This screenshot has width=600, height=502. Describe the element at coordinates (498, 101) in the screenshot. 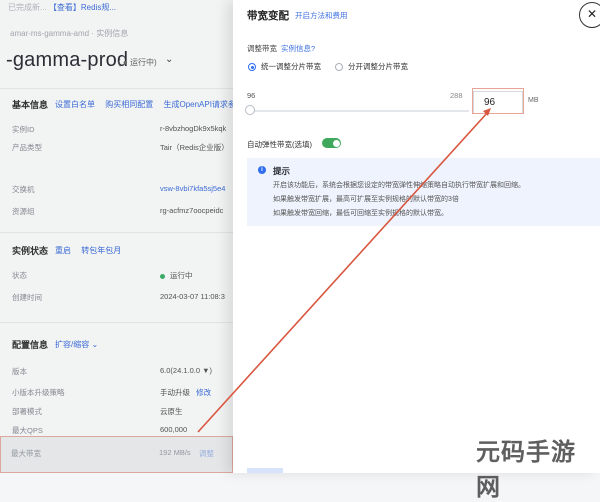

I see `bandwidth-input-highlight` at that location.